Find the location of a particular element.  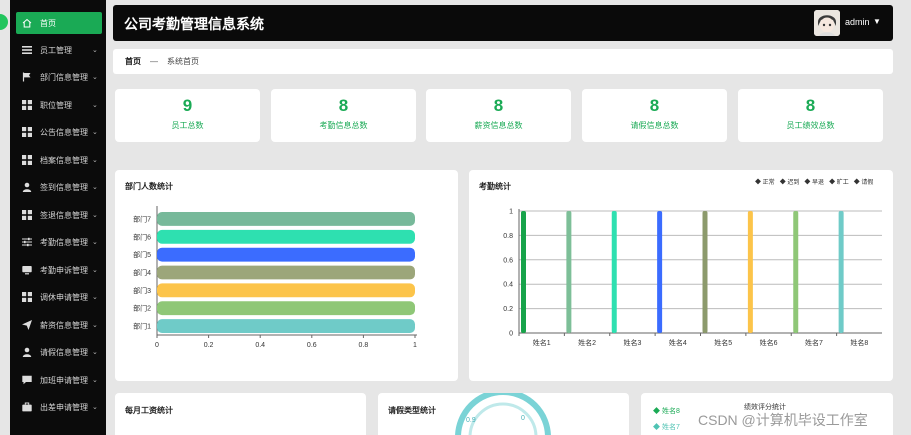

stat-value: 9 is located at coordinates (187, 105).